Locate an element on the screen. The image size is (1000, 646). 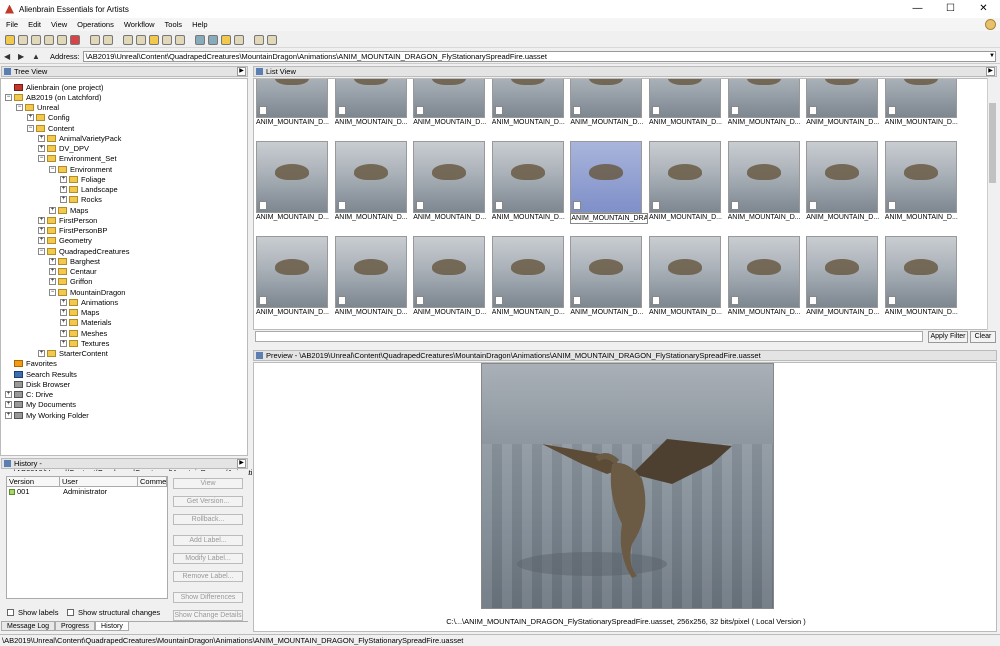
tree-node: + Animations is located at coordinates (89, 302).